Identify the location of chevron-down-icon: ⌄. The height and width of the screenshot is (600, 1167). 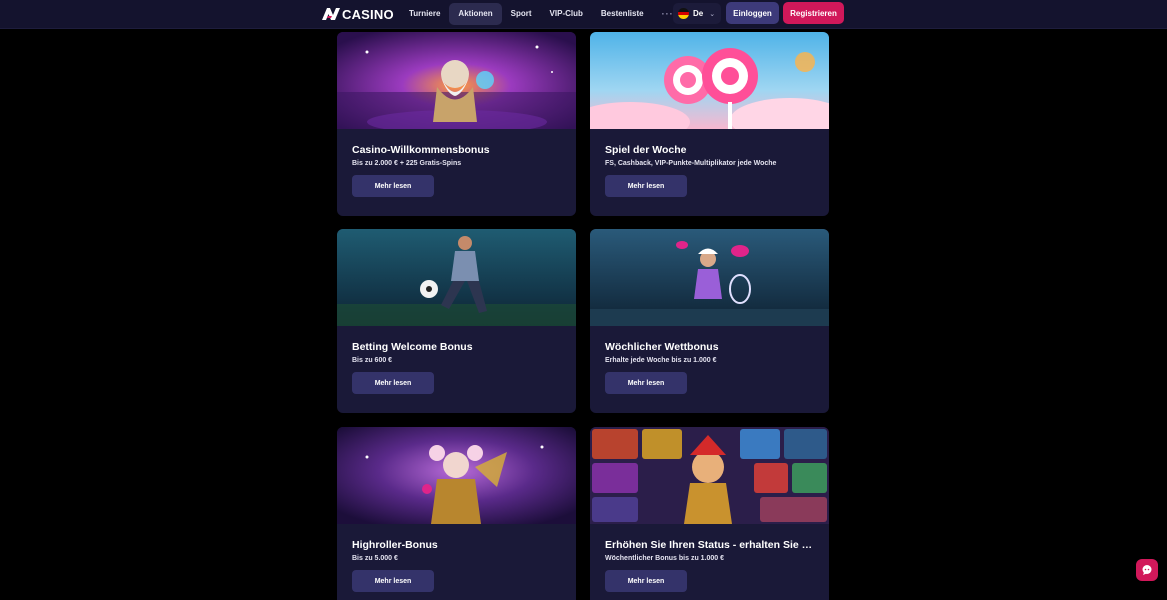
(712, 14).